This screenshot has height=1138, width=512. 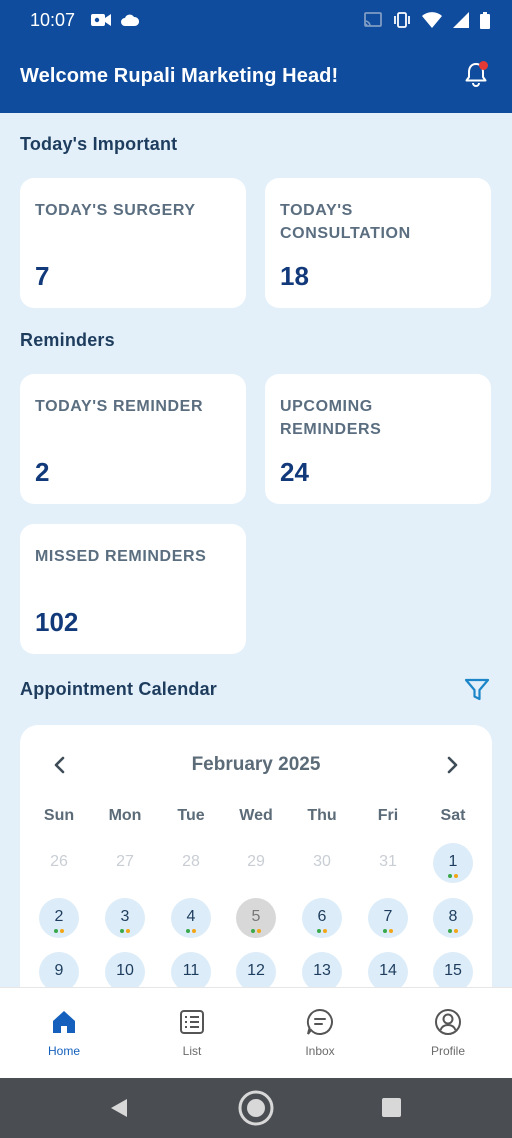 What do you see at coordinates (373, 19) in the screenshot?
I see `cast-icon` at bounding box center [373, 19].